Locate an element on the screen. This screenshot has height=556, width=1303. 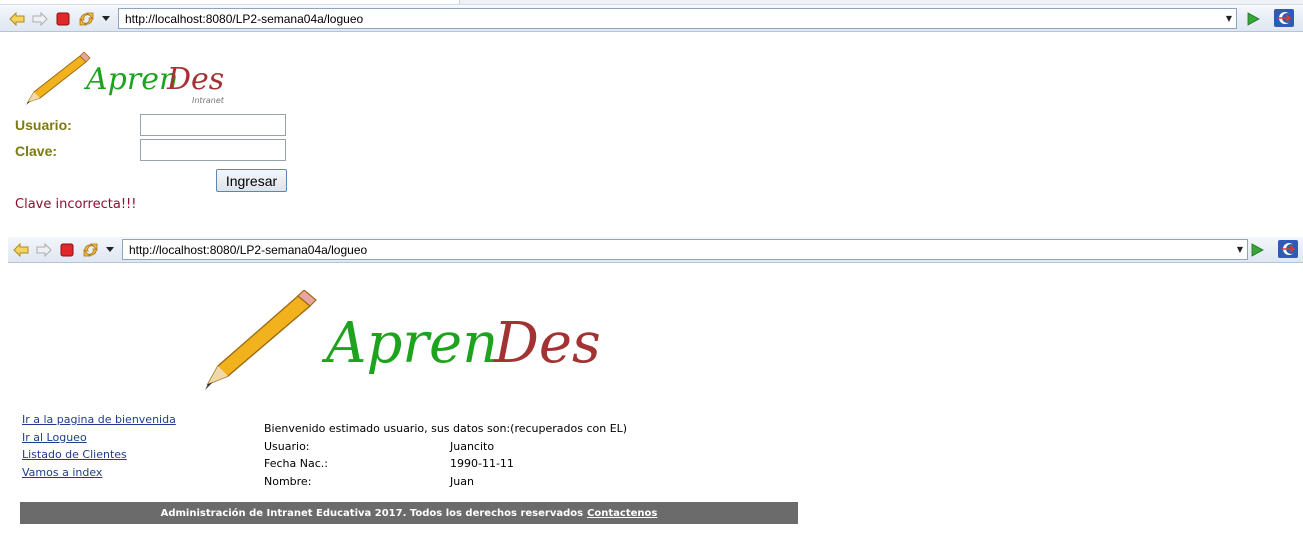
logo-intranet: Intranet is located at coordinates (208, 100).